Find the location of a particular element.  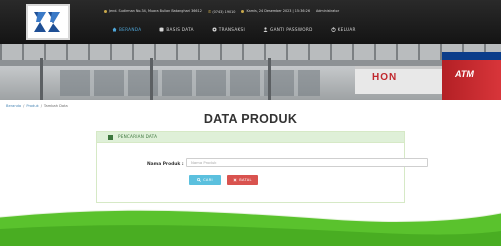

panel-icon is located at coordinates (110, 137).